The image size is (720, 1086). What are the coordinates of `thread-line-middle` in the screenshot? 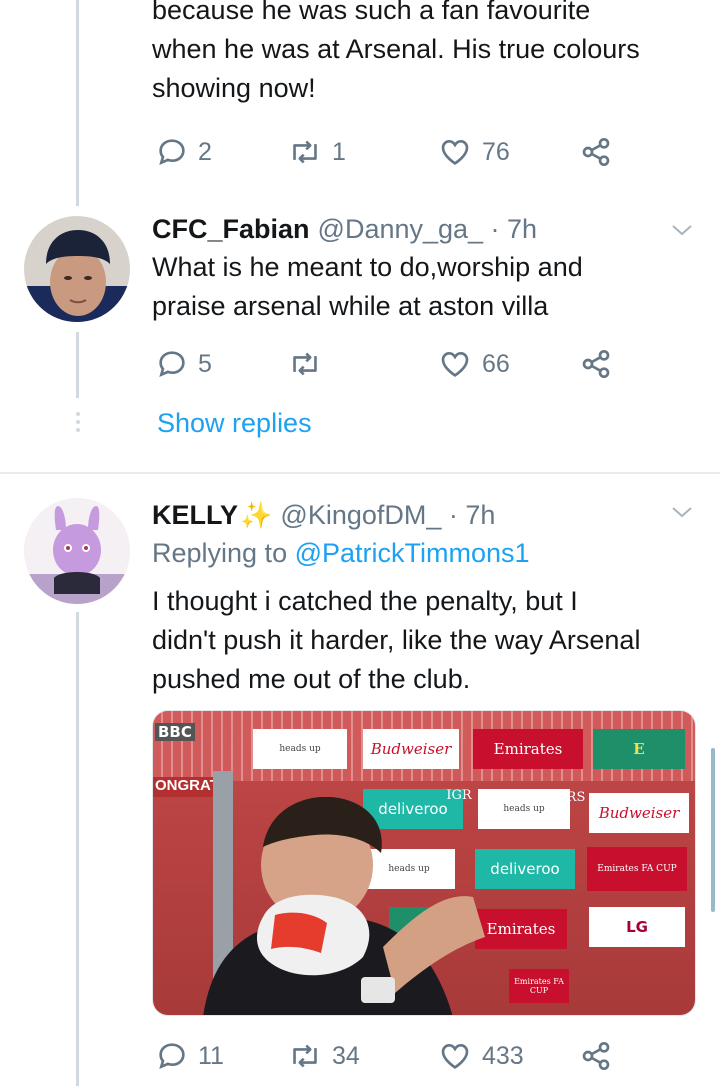 It's located at (77, 365).